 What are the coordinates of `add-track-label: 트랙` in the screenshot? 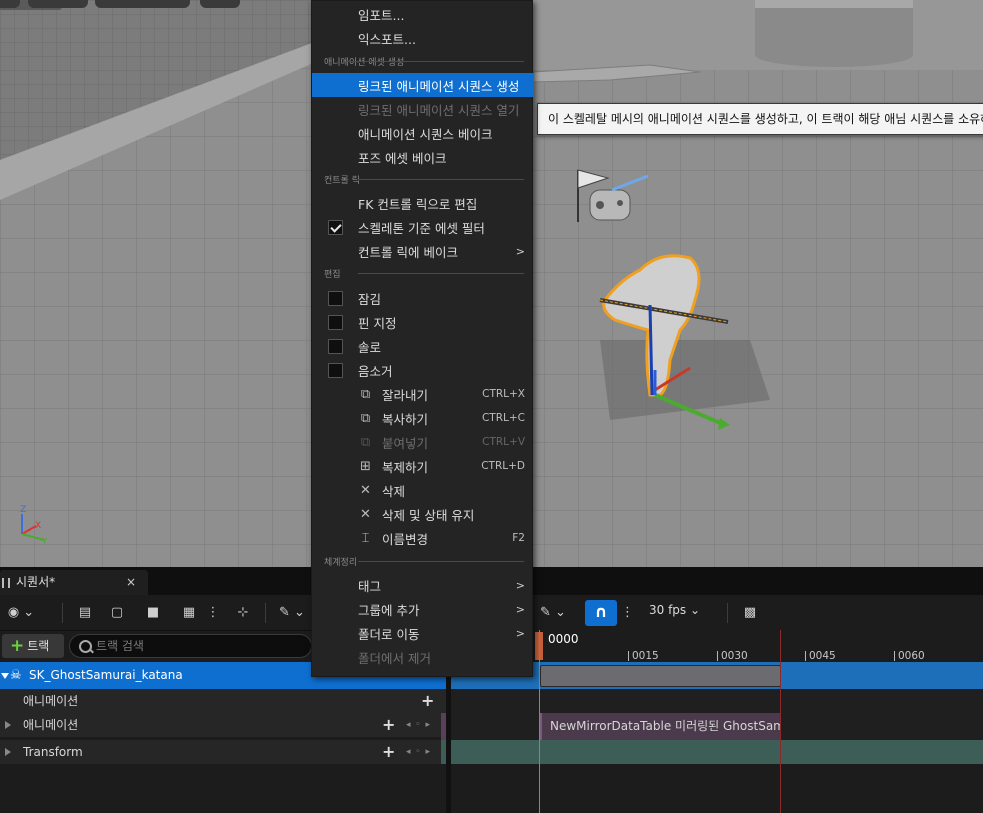 It's located at (38, 646).